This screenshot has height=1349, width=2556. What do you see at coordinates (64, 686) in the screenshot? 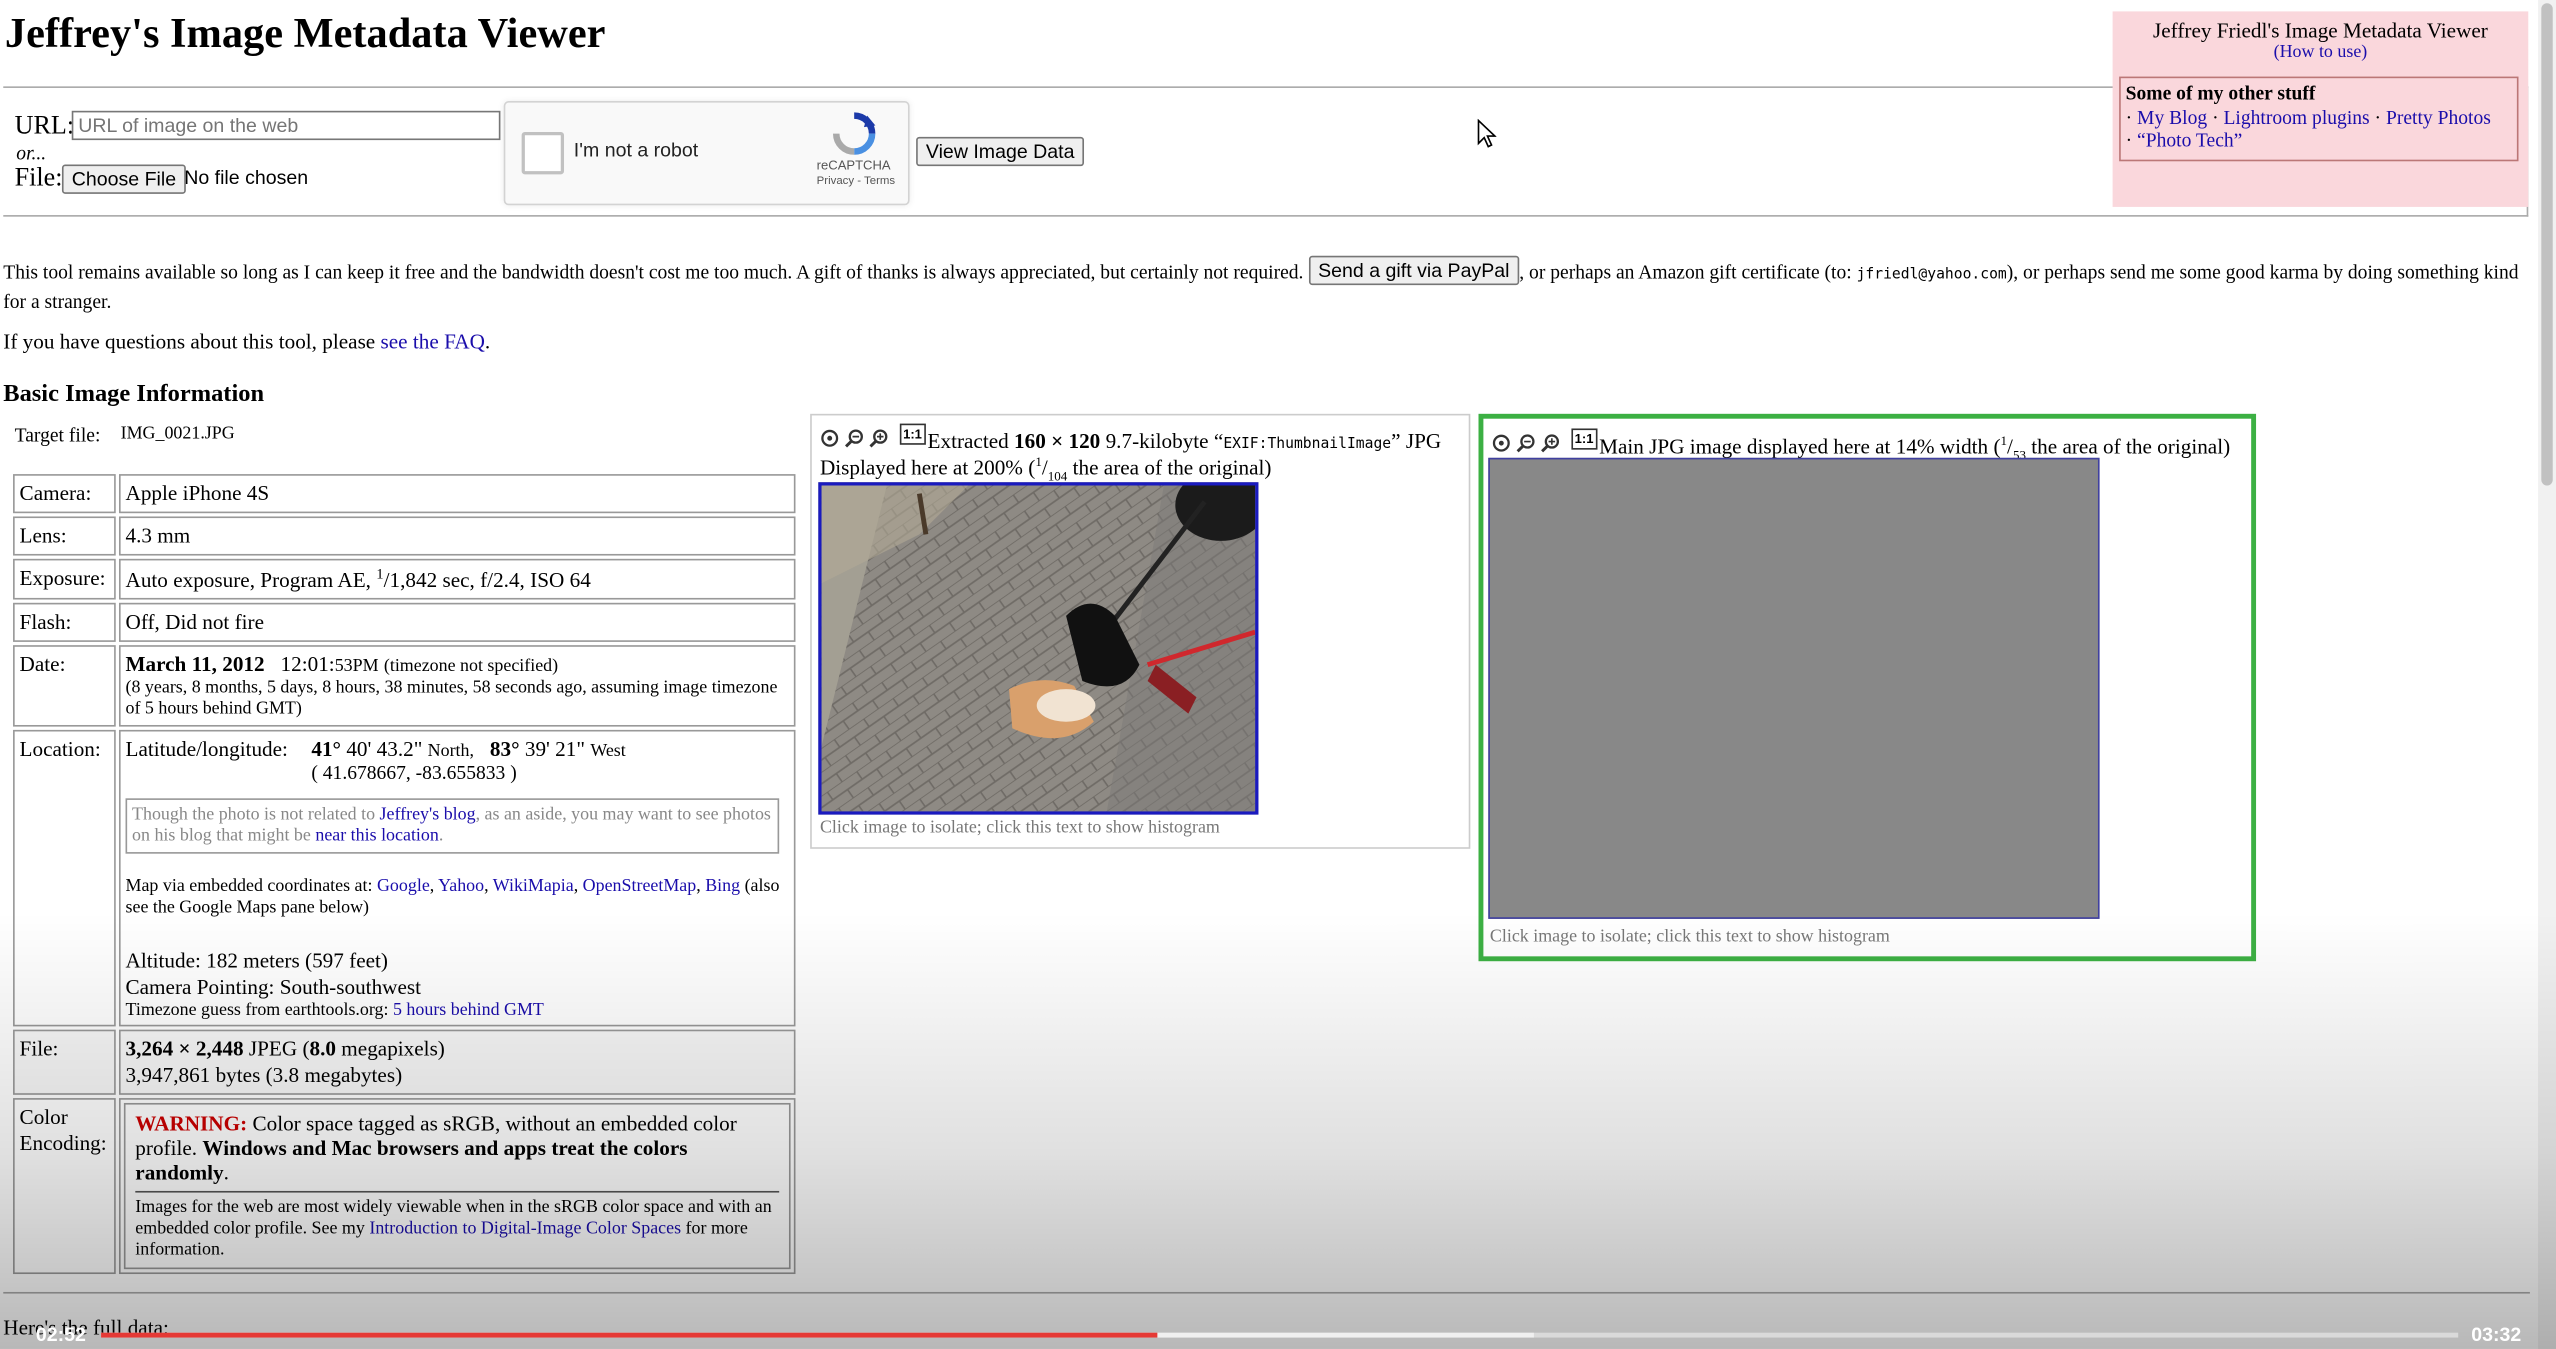
I see `date-label: Date:` at bounding box center [64, 686].